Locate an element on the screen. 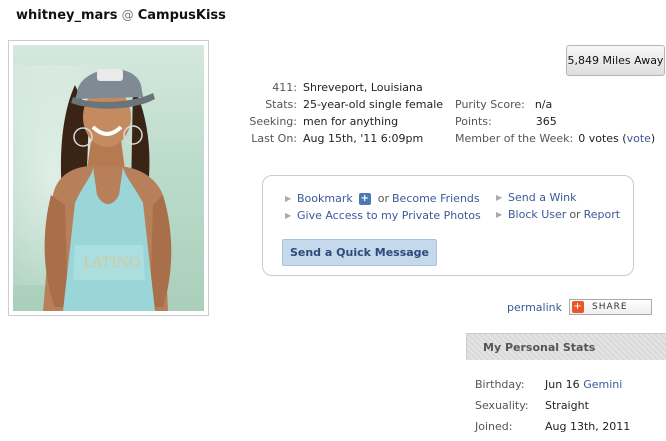 The image size is (666, 441). share-icon: + is located at coordinates (578, 307).